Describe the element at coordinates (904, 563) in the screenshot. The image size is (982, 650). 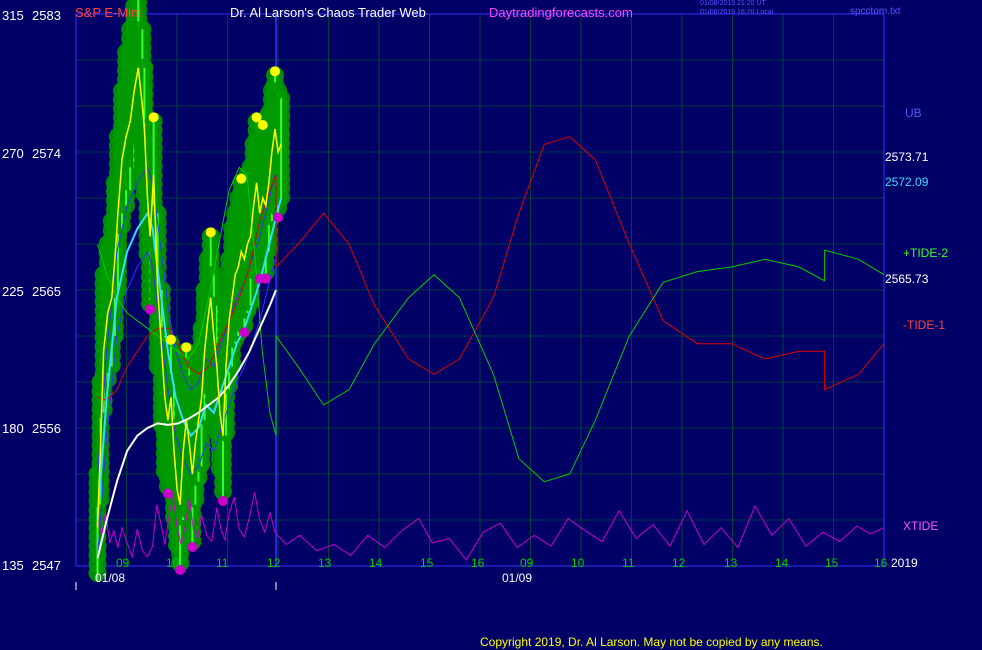
I see `year-label: 2019` at that location.